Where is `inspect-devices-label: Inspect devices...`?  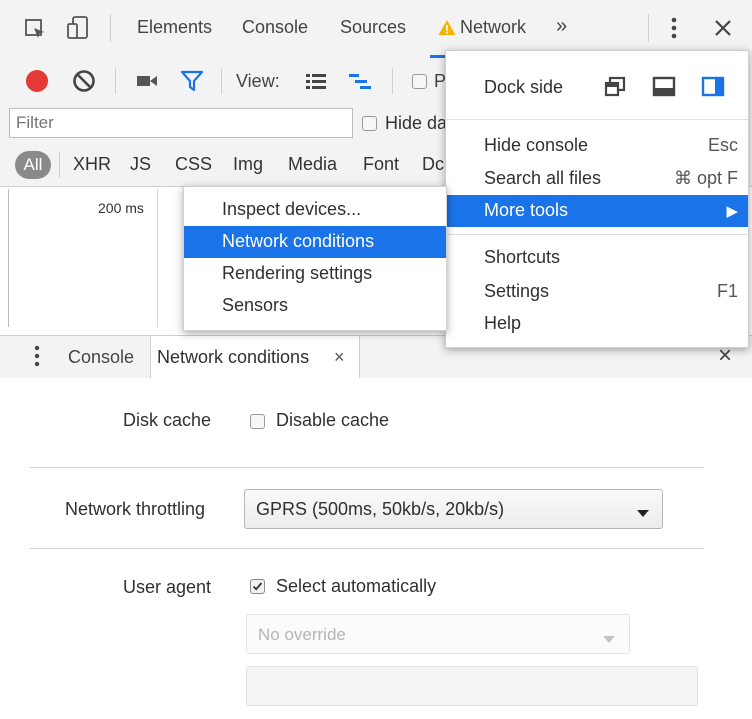
inspect-devices-label: Inspect devices... is located at coordinates (292, 209).